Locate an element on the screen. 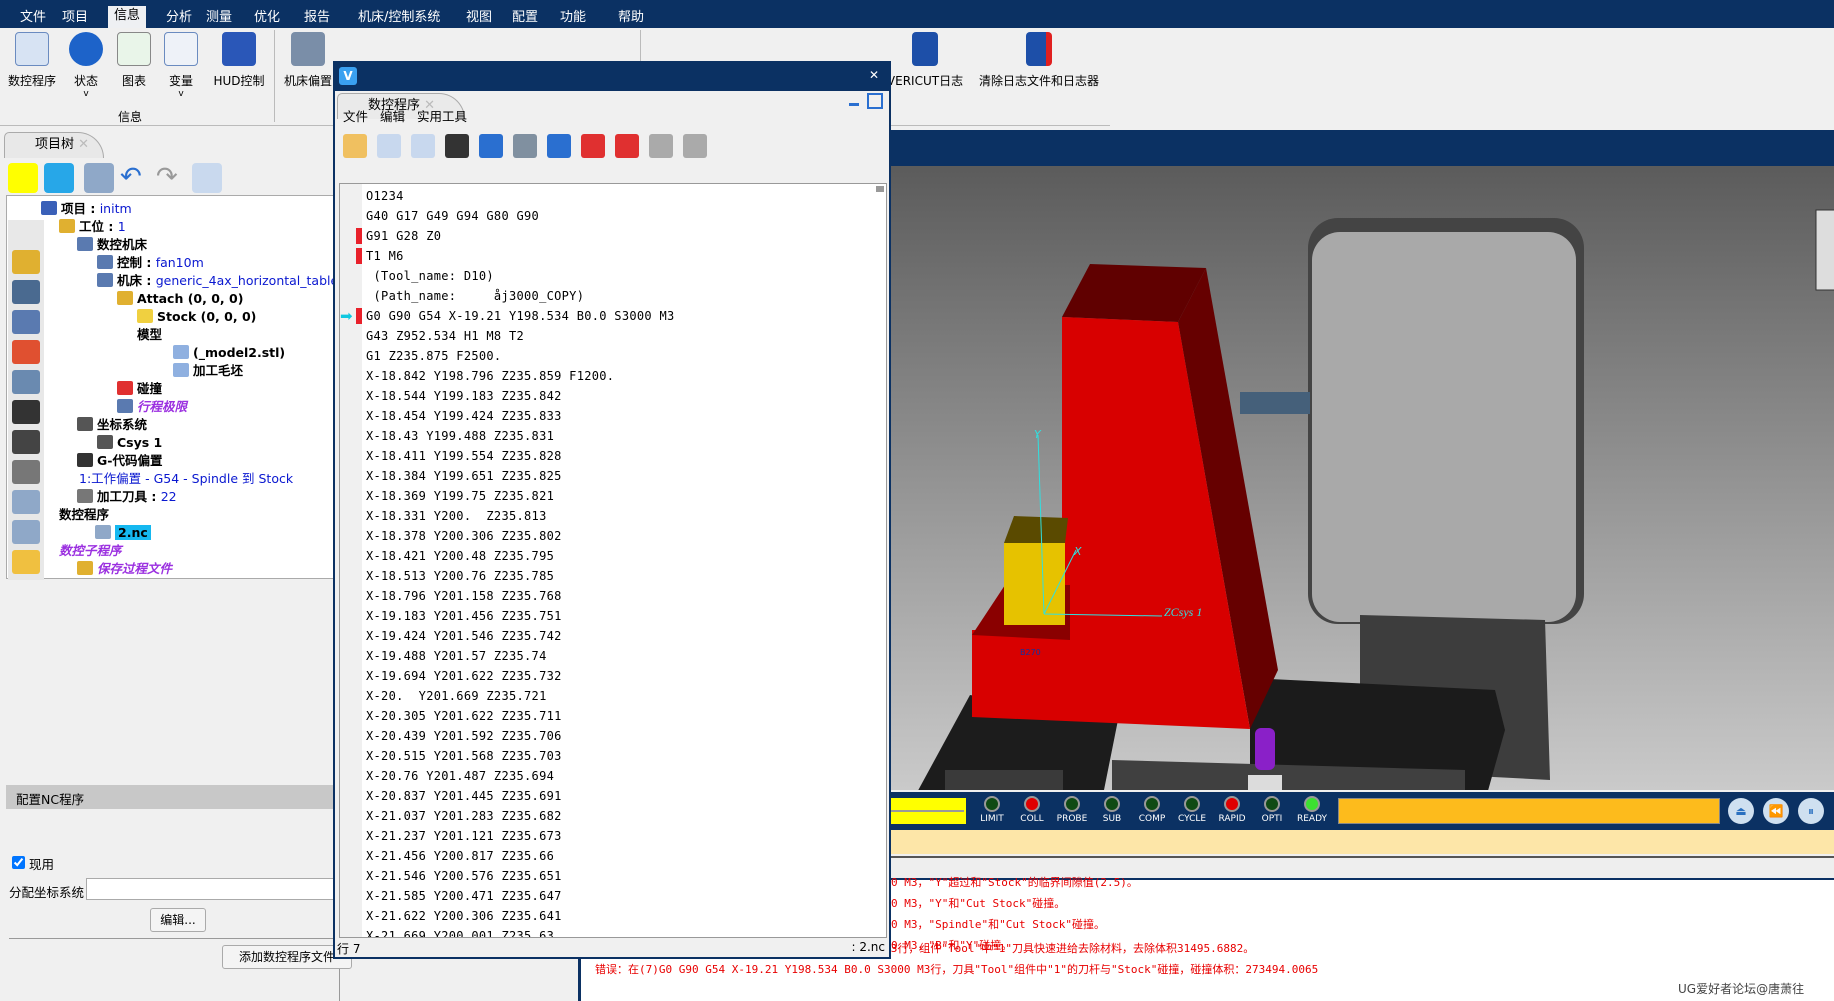 Image resolution: width=1834 pixels, height=1001 pixels. code-line: G91 G28 Z0 is located at coordinates (403, 236).